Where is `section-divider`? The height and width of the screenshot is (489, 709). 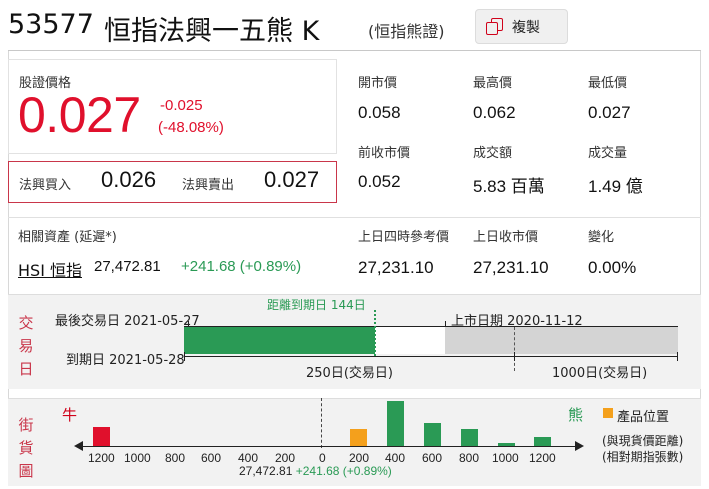
section-divider is located at coordinates (354, 217).